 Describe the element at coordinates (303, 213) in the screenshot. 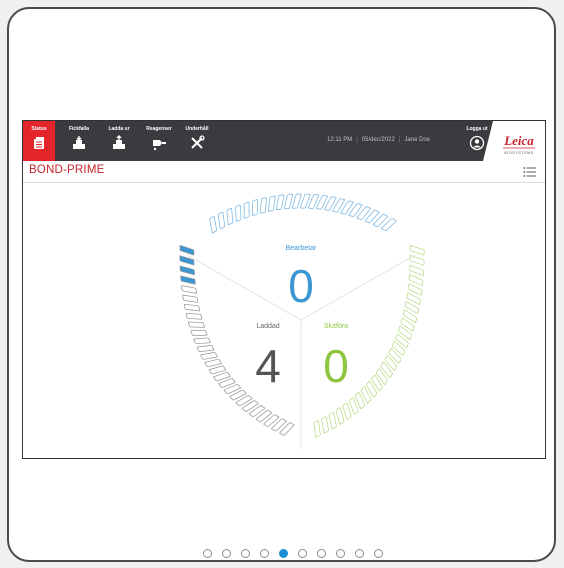

I see `processing-ring` at that location.